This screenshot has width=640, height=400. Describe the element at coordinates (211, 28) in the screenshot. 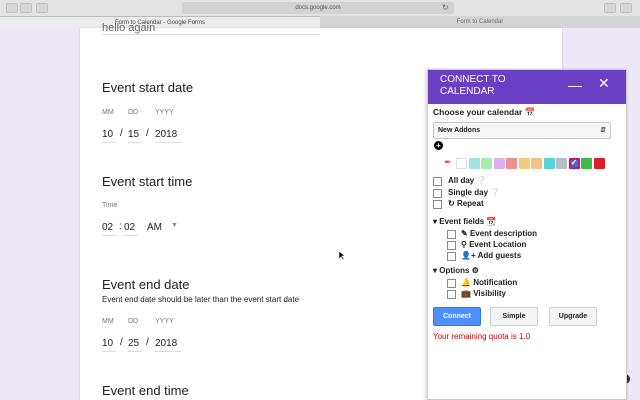

I see `previous-answer-field: hello again` at that location.